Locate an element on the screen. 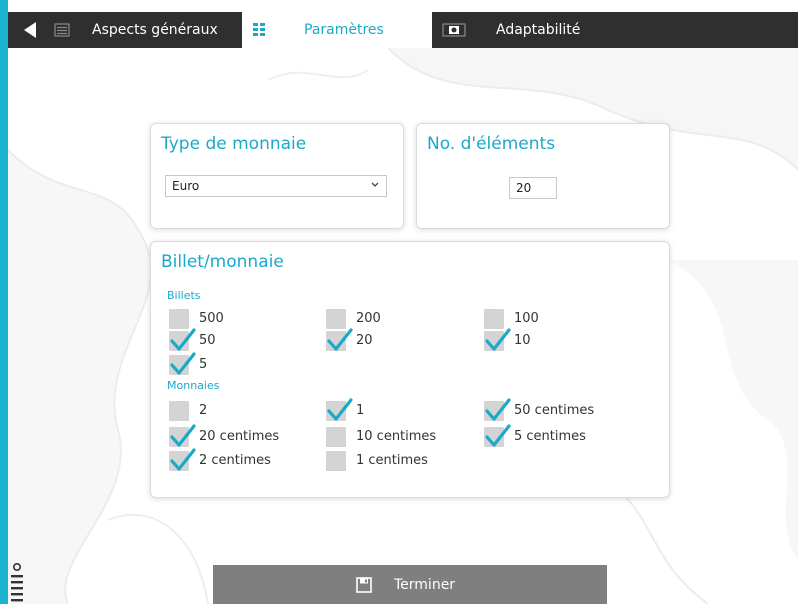  currency-select: Euro is located at coordinates (276, 186).